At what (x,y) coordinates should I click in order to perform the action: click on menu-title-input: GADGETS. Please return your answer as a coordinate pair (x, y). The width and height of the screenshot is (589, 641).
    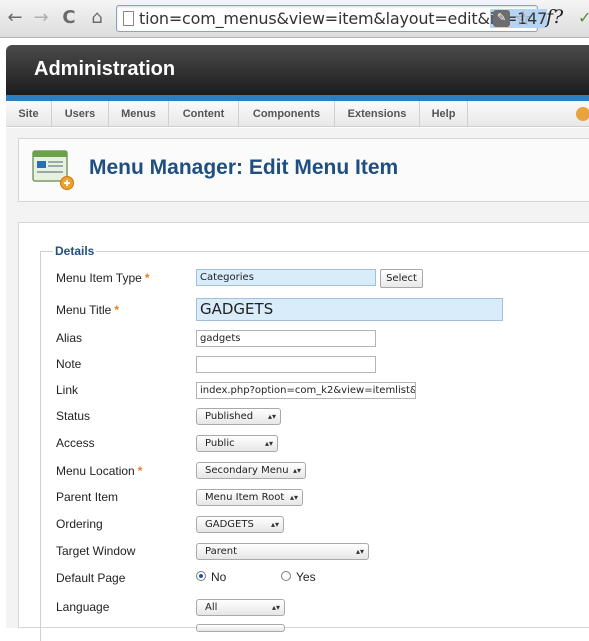
    Looking at the image, I should click on (349, 309).